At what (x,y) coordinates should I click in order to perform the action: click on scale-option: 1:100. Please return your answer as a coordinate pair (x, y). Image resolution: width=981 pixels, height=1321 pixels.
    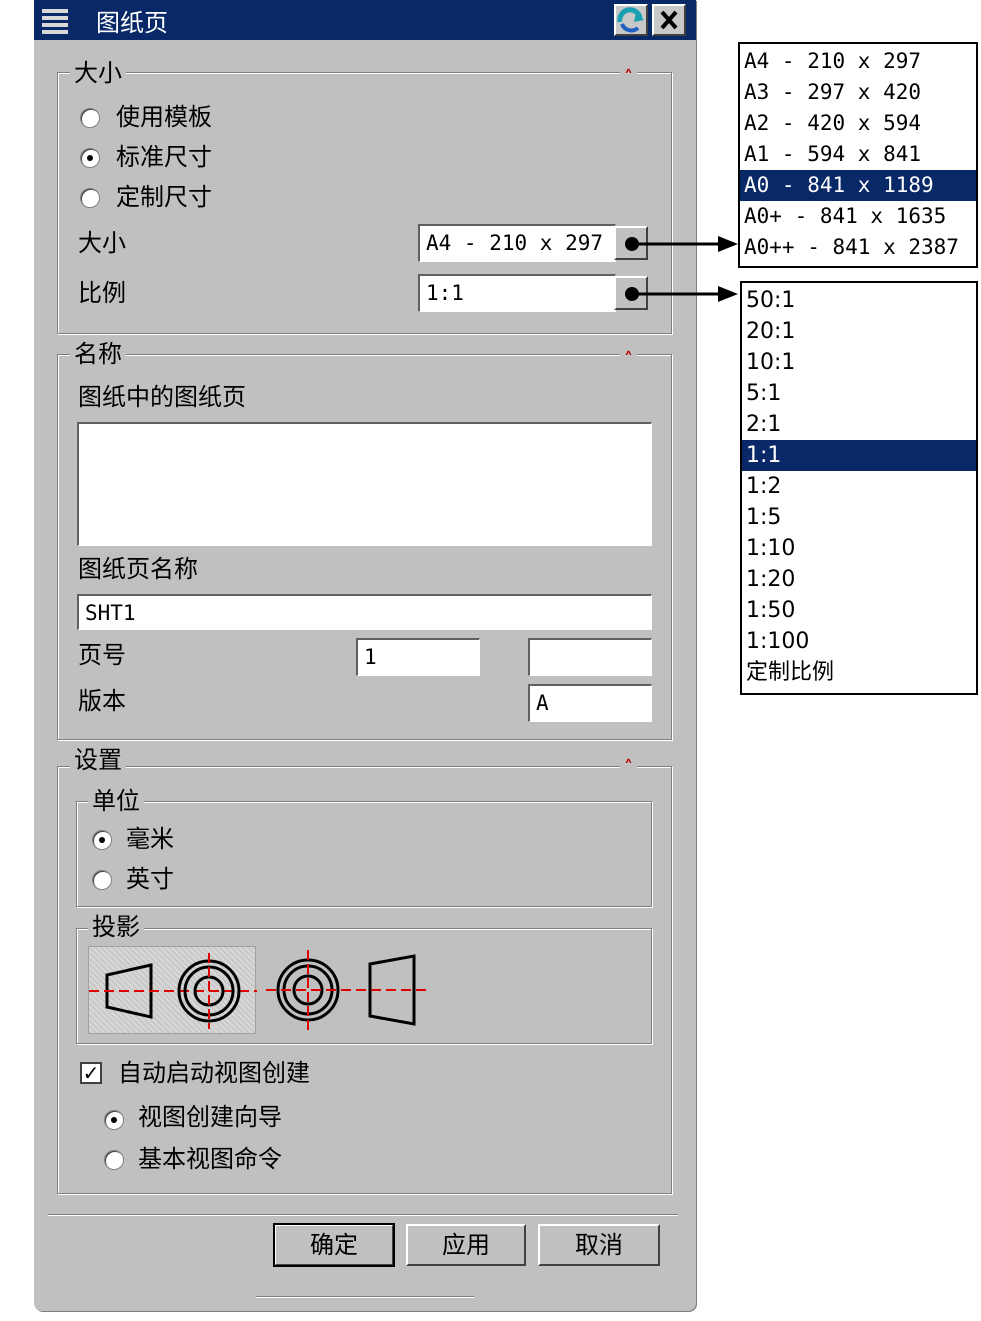
    Looking at the image, I should click on (859, 641).